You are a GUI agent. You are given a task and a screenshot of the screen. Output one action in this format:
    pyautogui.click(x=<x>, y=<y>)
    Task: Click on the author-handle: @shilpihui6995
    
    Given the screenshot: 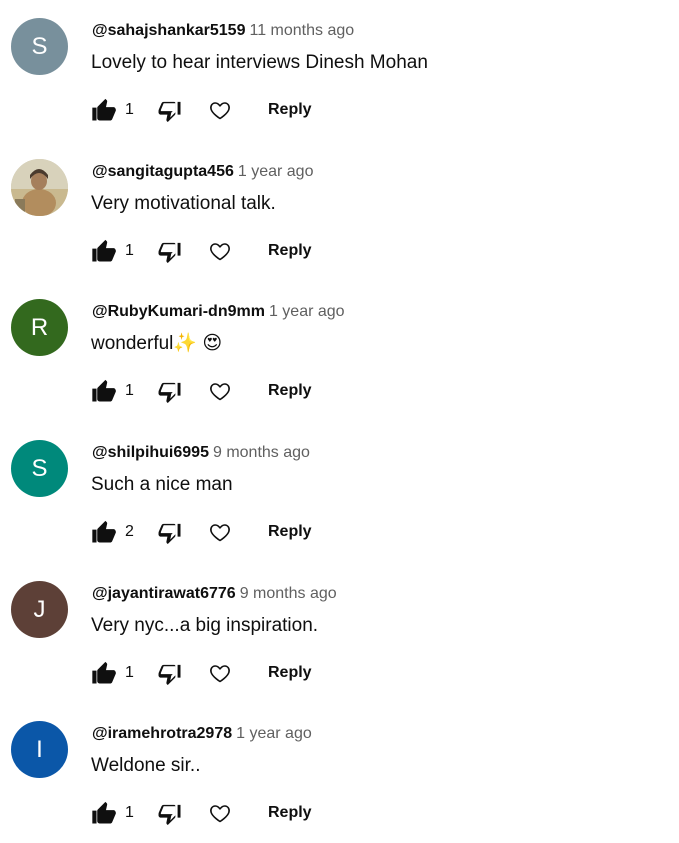 What is the action you would take?
    pyautogui.click(x=150, y=452)
    